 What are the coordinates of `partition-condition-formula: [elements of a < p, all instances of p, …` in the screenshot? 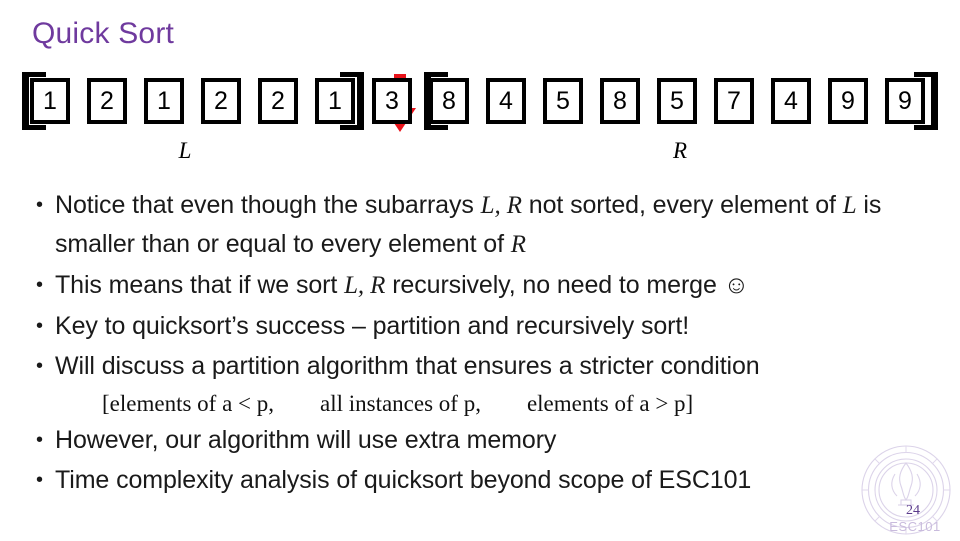 It's located at (398, 403).